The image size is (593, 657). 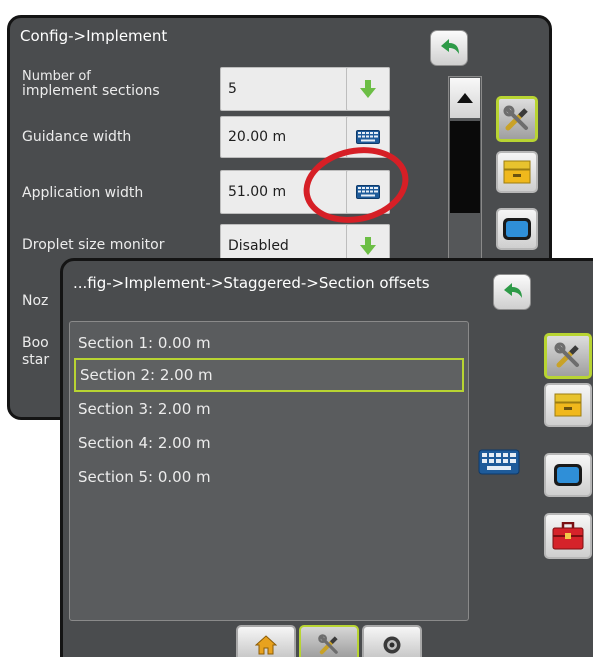 I want to click on section-label: Section 3: 2.00 m, so click(x=144, y=409).